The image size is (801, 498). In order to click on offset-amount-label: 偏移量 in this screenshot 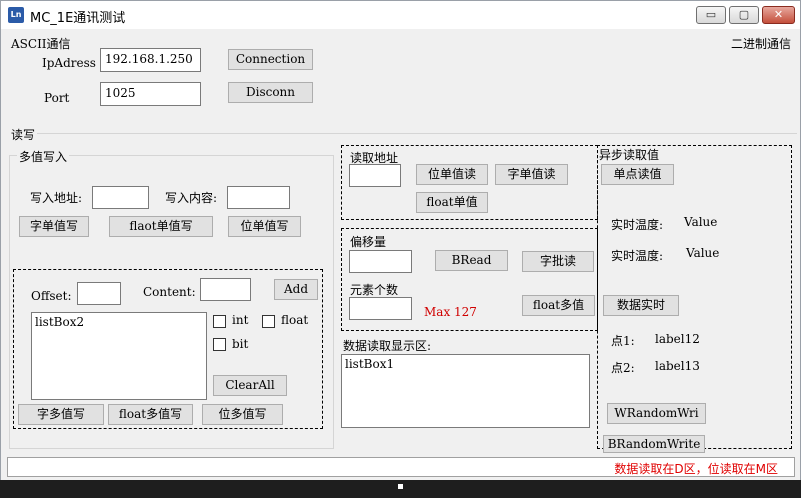, I will do `click(368, 242)`.